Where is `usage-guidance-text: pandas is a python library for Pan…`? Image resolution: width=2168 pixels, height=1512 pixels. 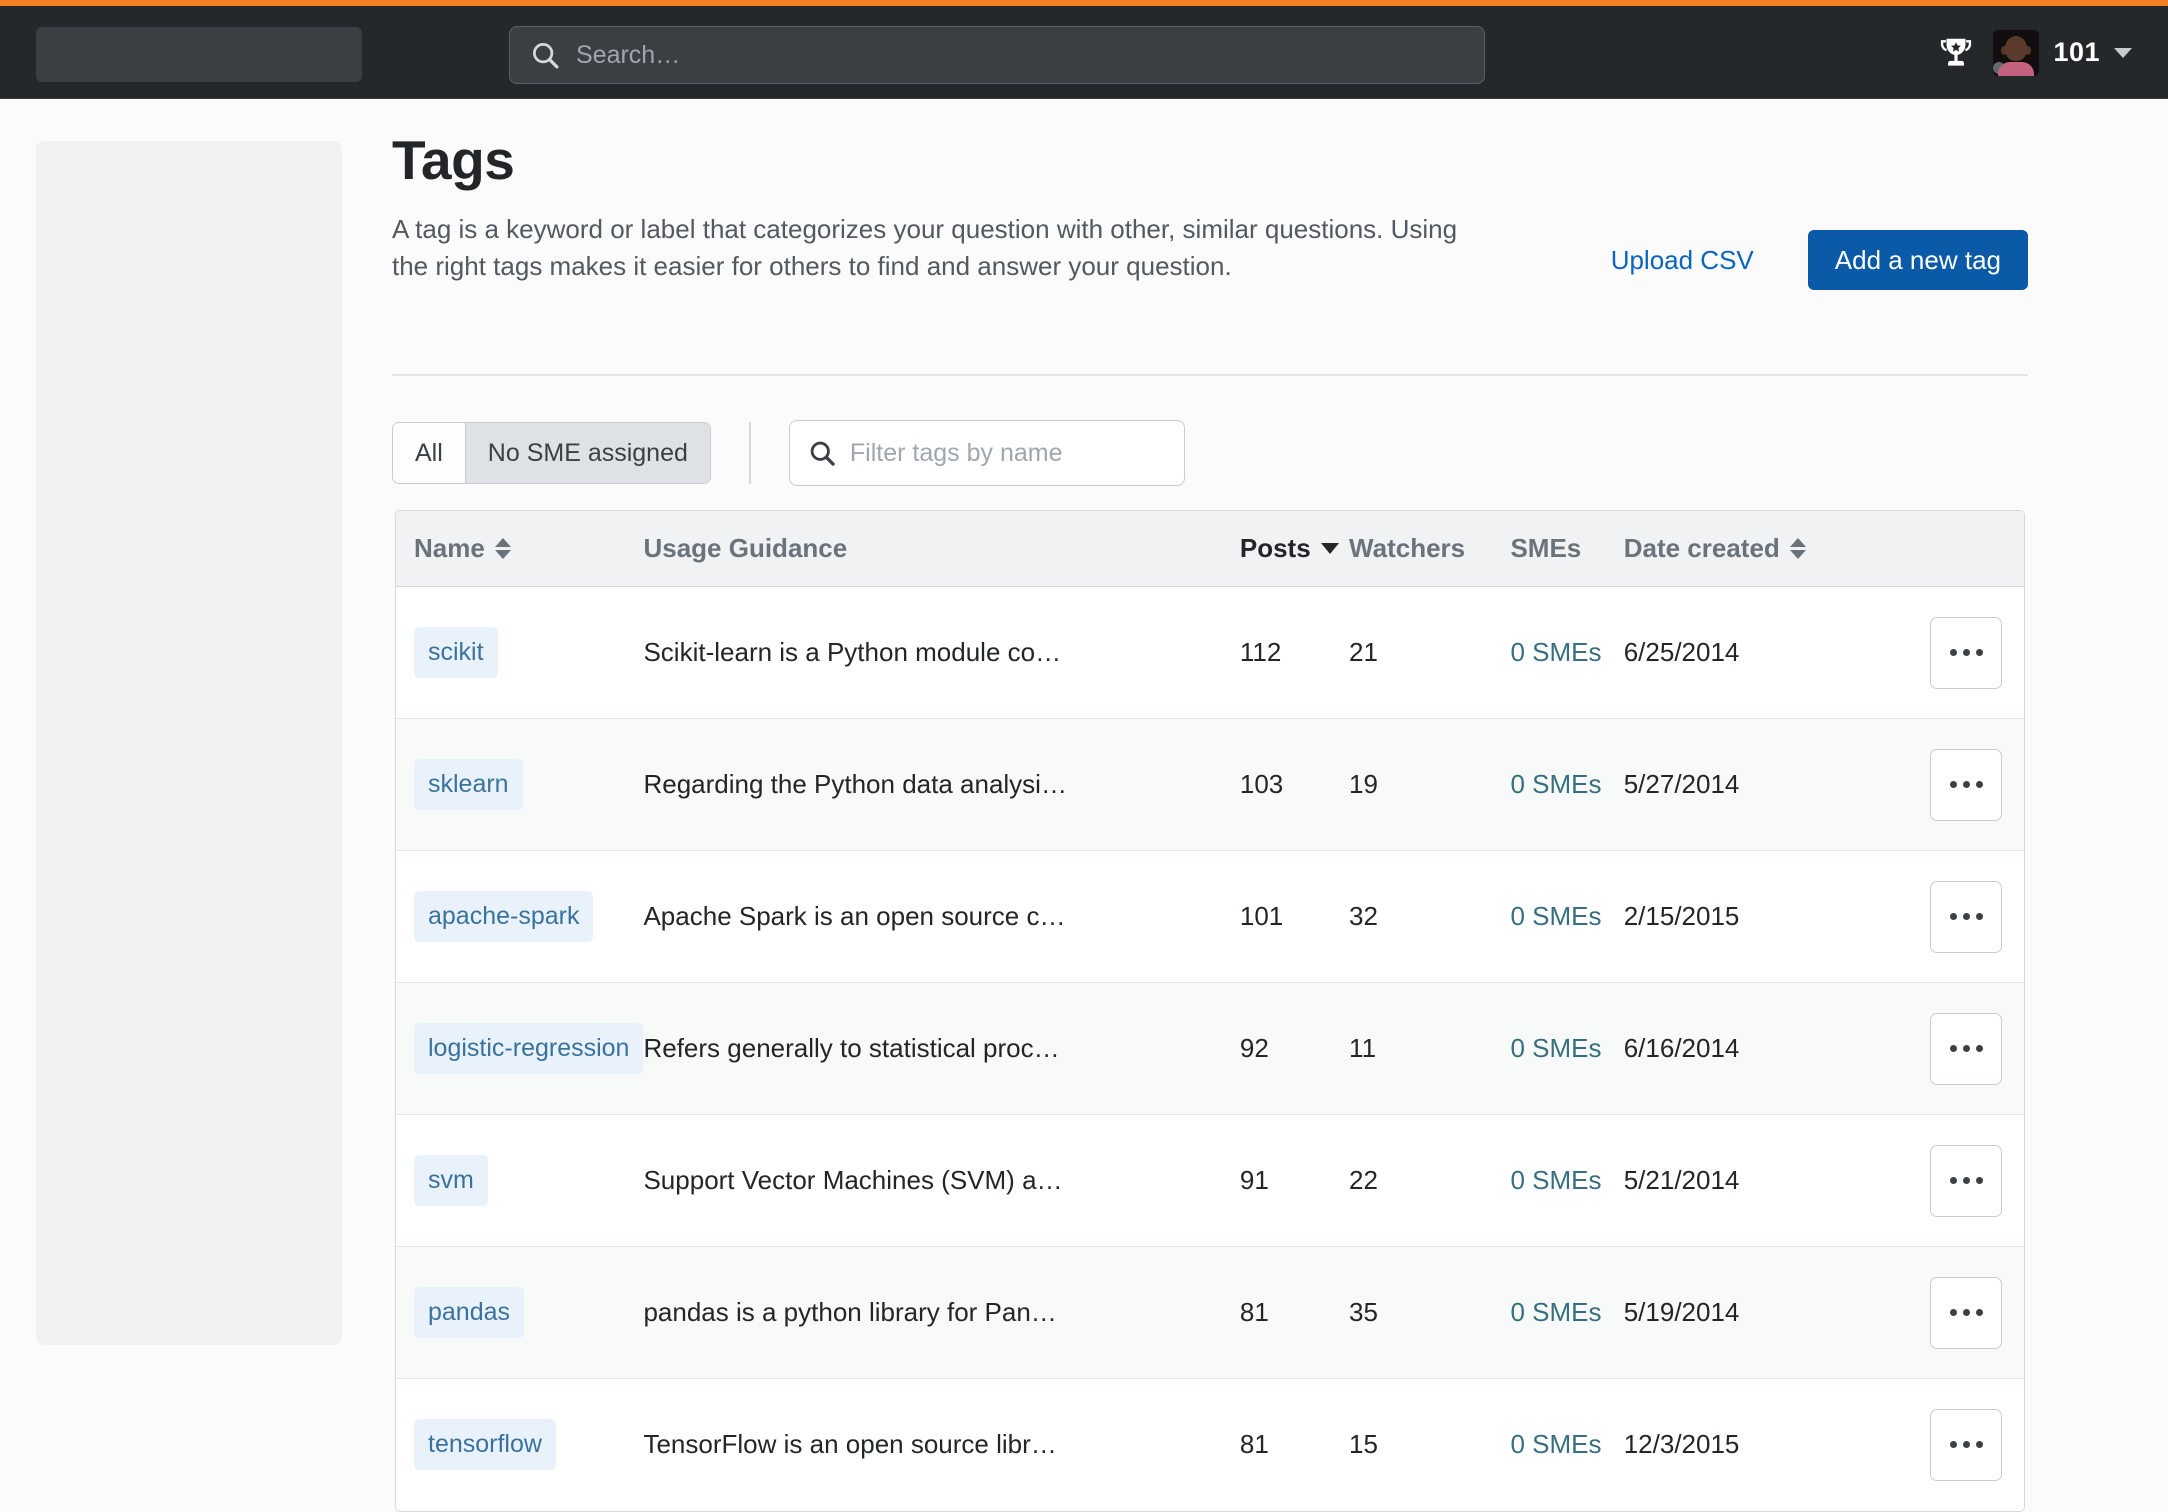 usage-guidance-text: pandas is a python library for Pan… is located at coordinates (850, 1312).